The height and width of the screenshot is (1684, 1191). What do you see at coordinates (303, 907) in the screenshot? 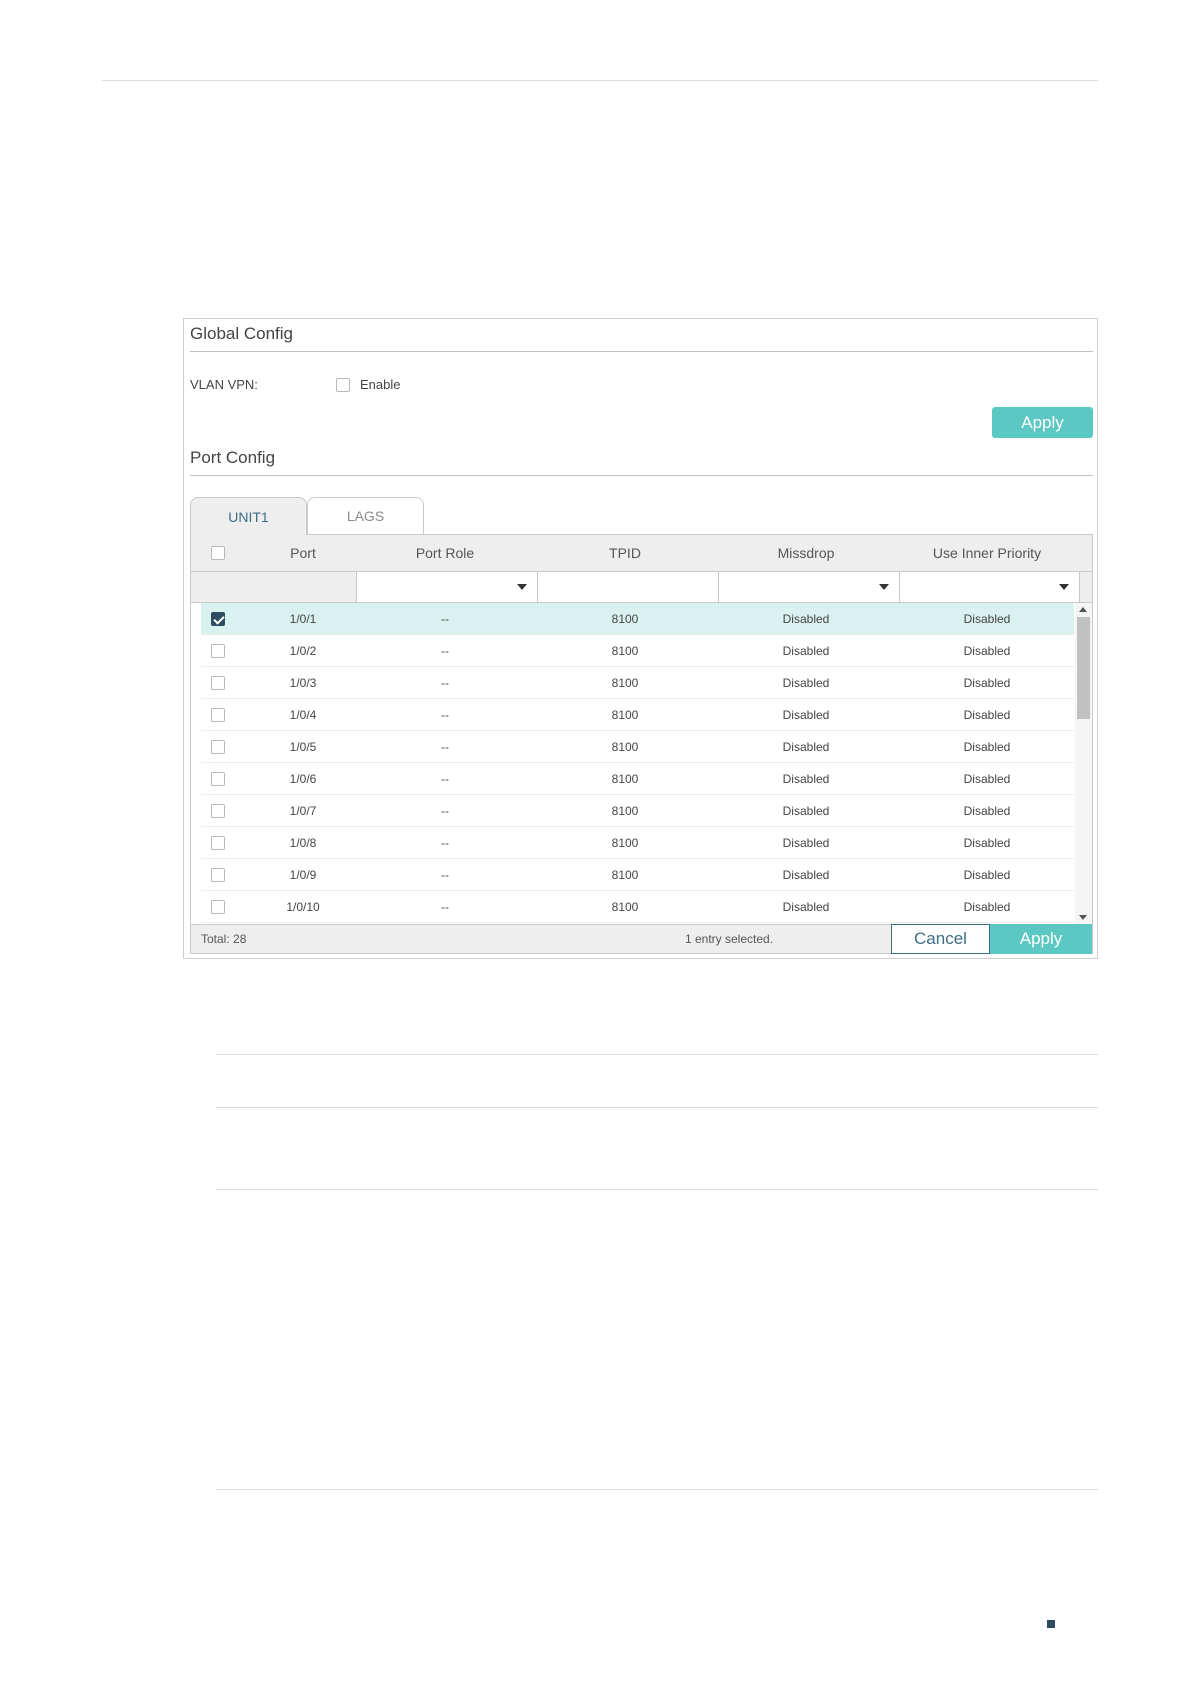
I see `port-cell: 1/0/10` at bounding box center [303, 907].